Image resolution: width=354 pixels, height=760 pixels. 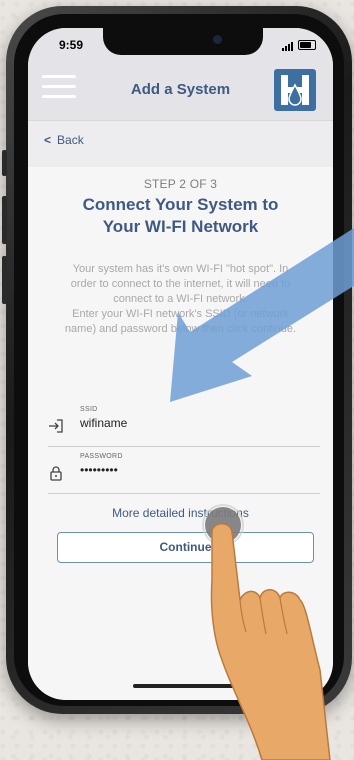 I want to click on heading-line-2: Your WI-FI Network, so click(x=180, y=226).